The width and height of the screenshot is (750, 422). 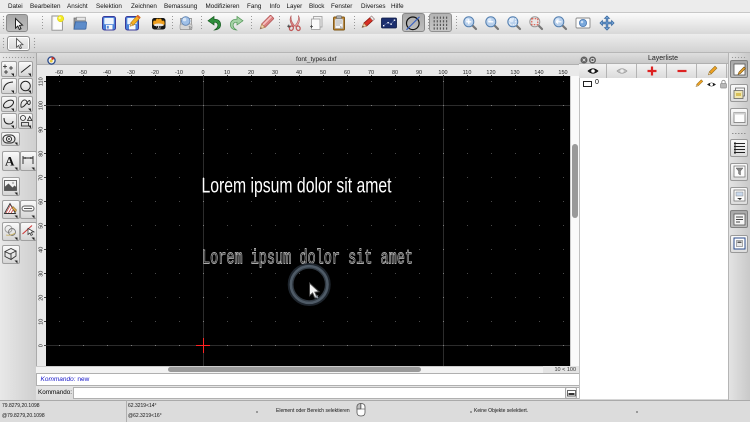 What do you see at coordinates (42, 345) in the screenshot?
I see `svg-text: 0` at bounding box center [42, 345].